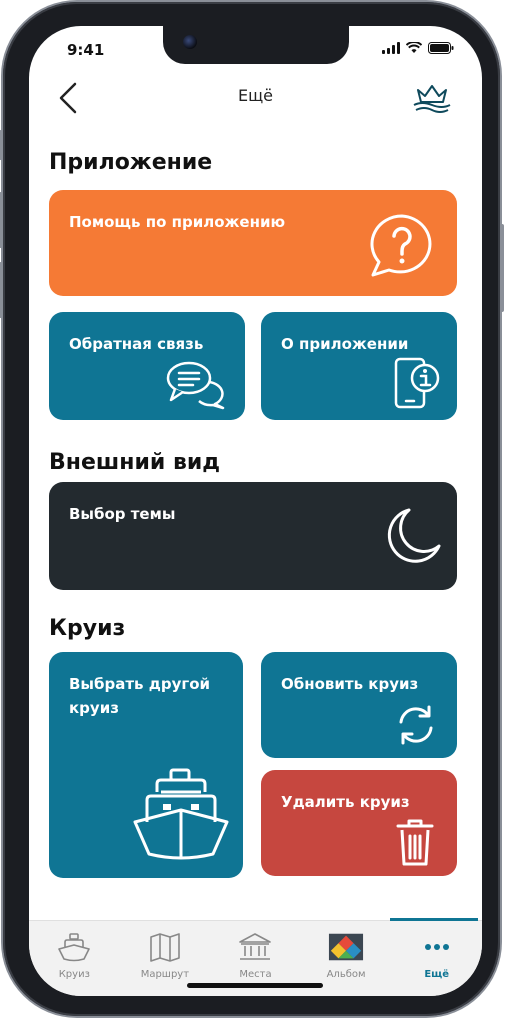 This screenshot has width=505, height=1020. What do you see at coordinates (441, 48) in the screenshot?
I see `battery-icon` at bounding box center [441, 48].